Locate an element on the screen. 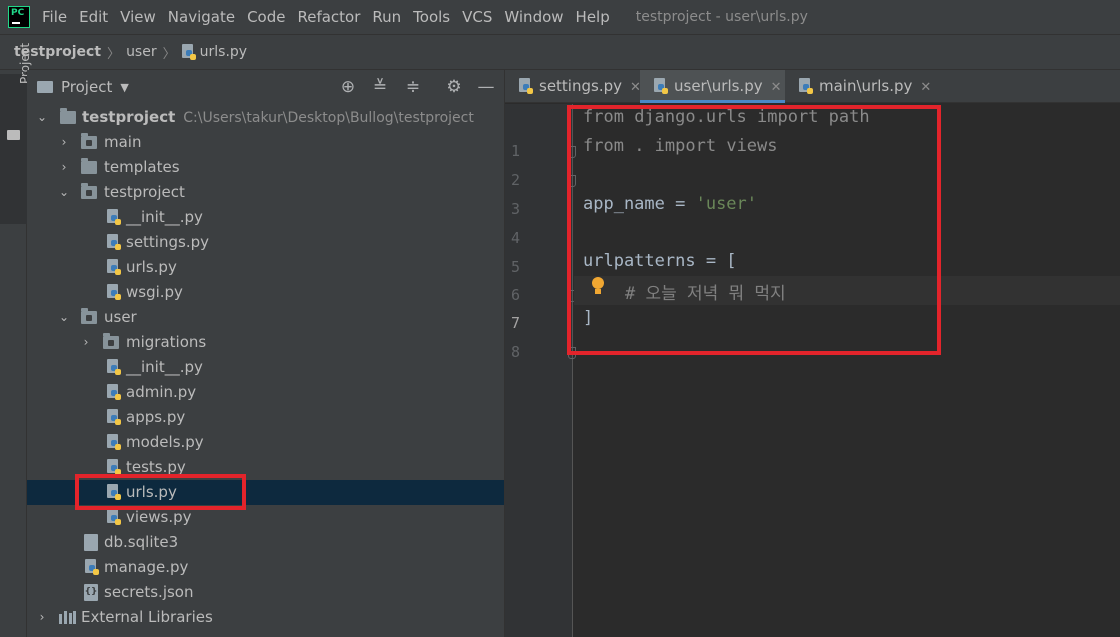 The image size is (1120, 637). tree-item-wsgi-py: wsgi.py is located at coordinates (265, 292).